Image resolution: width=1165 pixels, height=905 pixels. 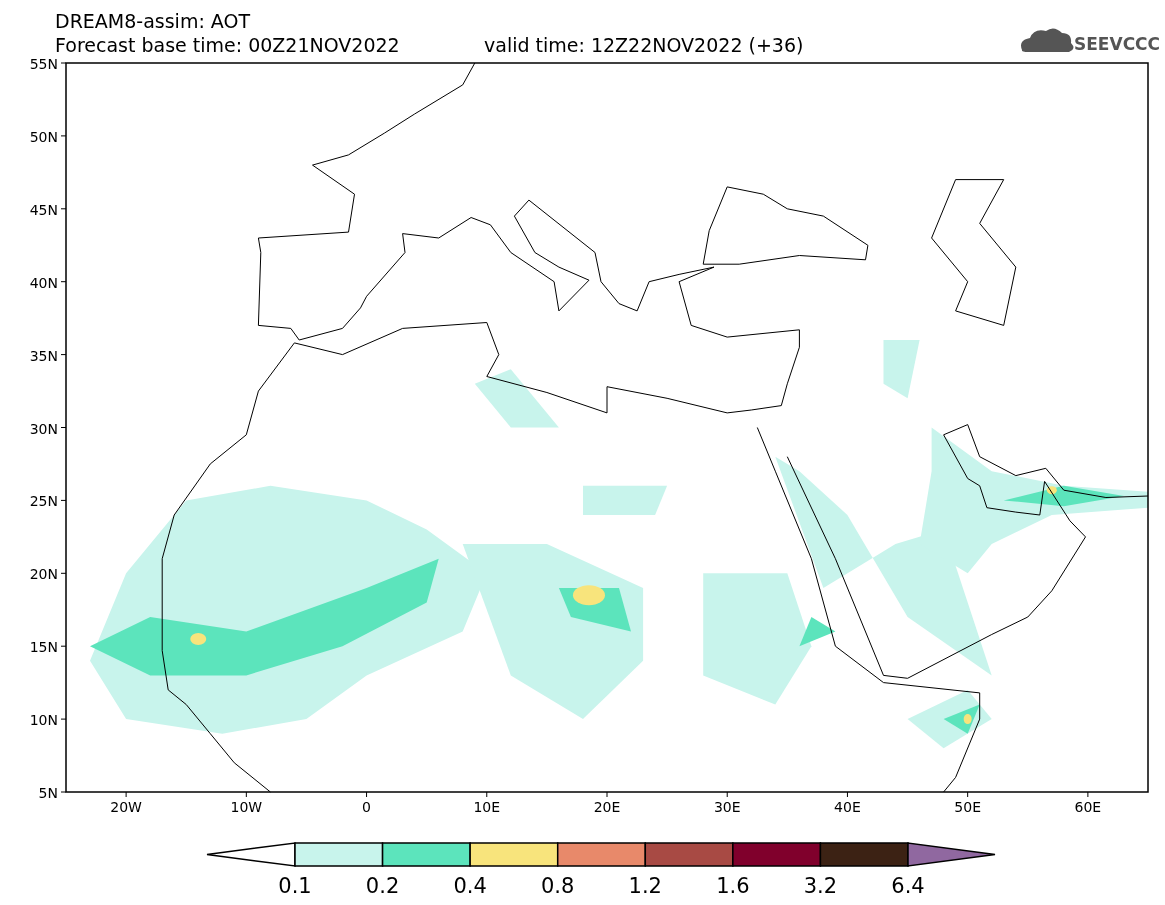 I want to click on colorbar-label: 1.2, so click(x=645, y=886).